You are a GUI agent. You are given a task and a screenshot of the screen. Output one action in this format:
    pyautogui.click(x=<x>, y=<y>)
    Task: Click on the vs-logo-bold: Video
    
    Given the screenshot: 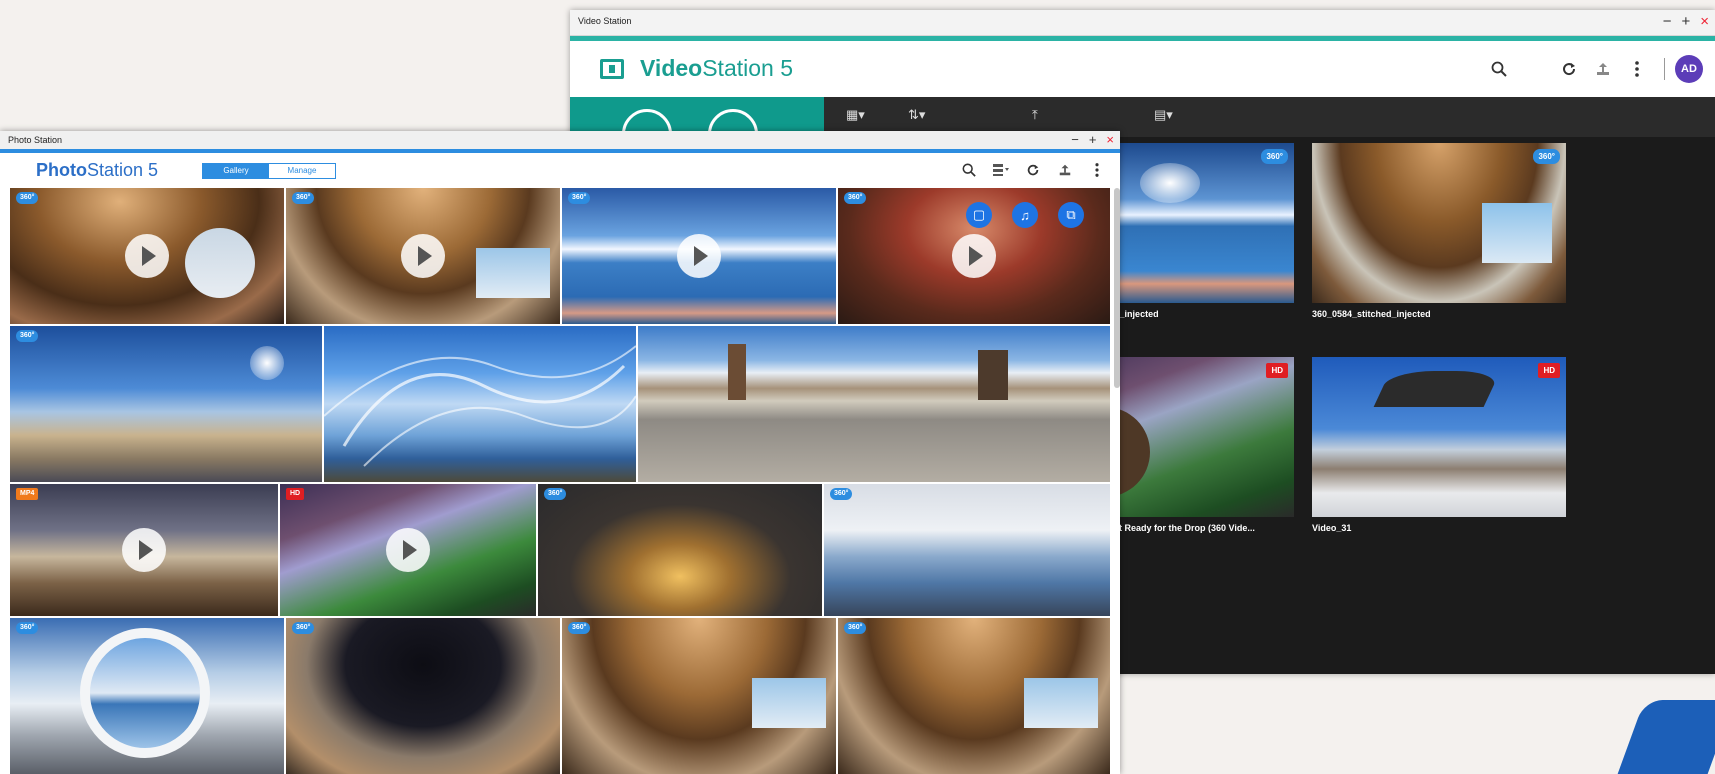 What is the action you would take?
    pyautogui.click(x=671, y=68)
    